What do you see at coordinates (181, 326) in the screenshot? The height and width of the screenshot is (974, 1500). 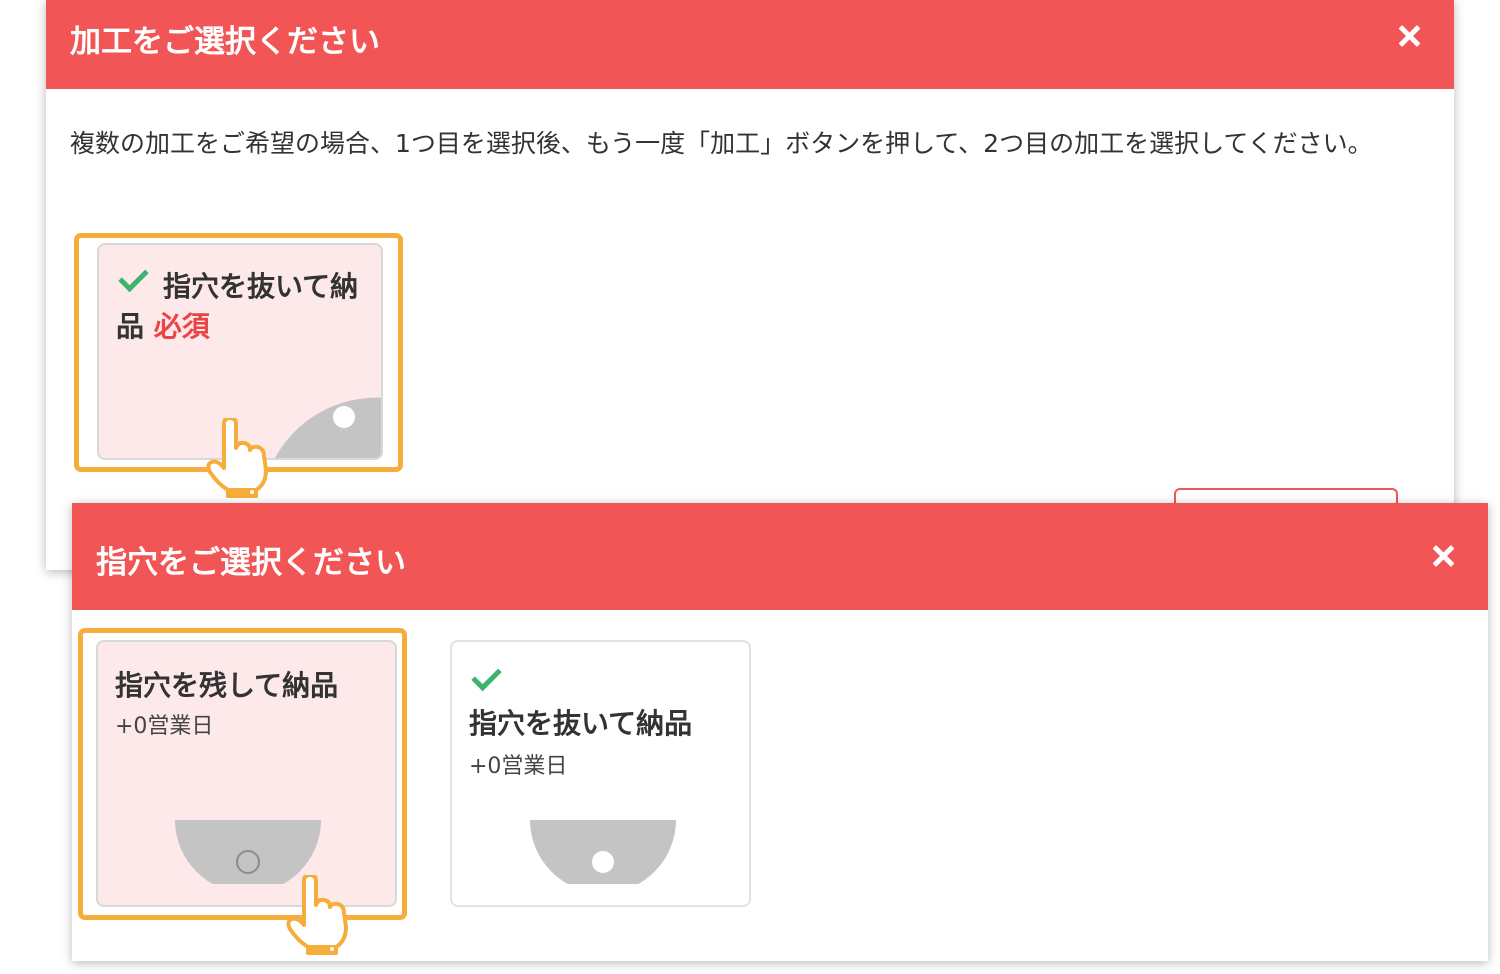 I see `required-badge: 必須` at bounding box center [181, 326].